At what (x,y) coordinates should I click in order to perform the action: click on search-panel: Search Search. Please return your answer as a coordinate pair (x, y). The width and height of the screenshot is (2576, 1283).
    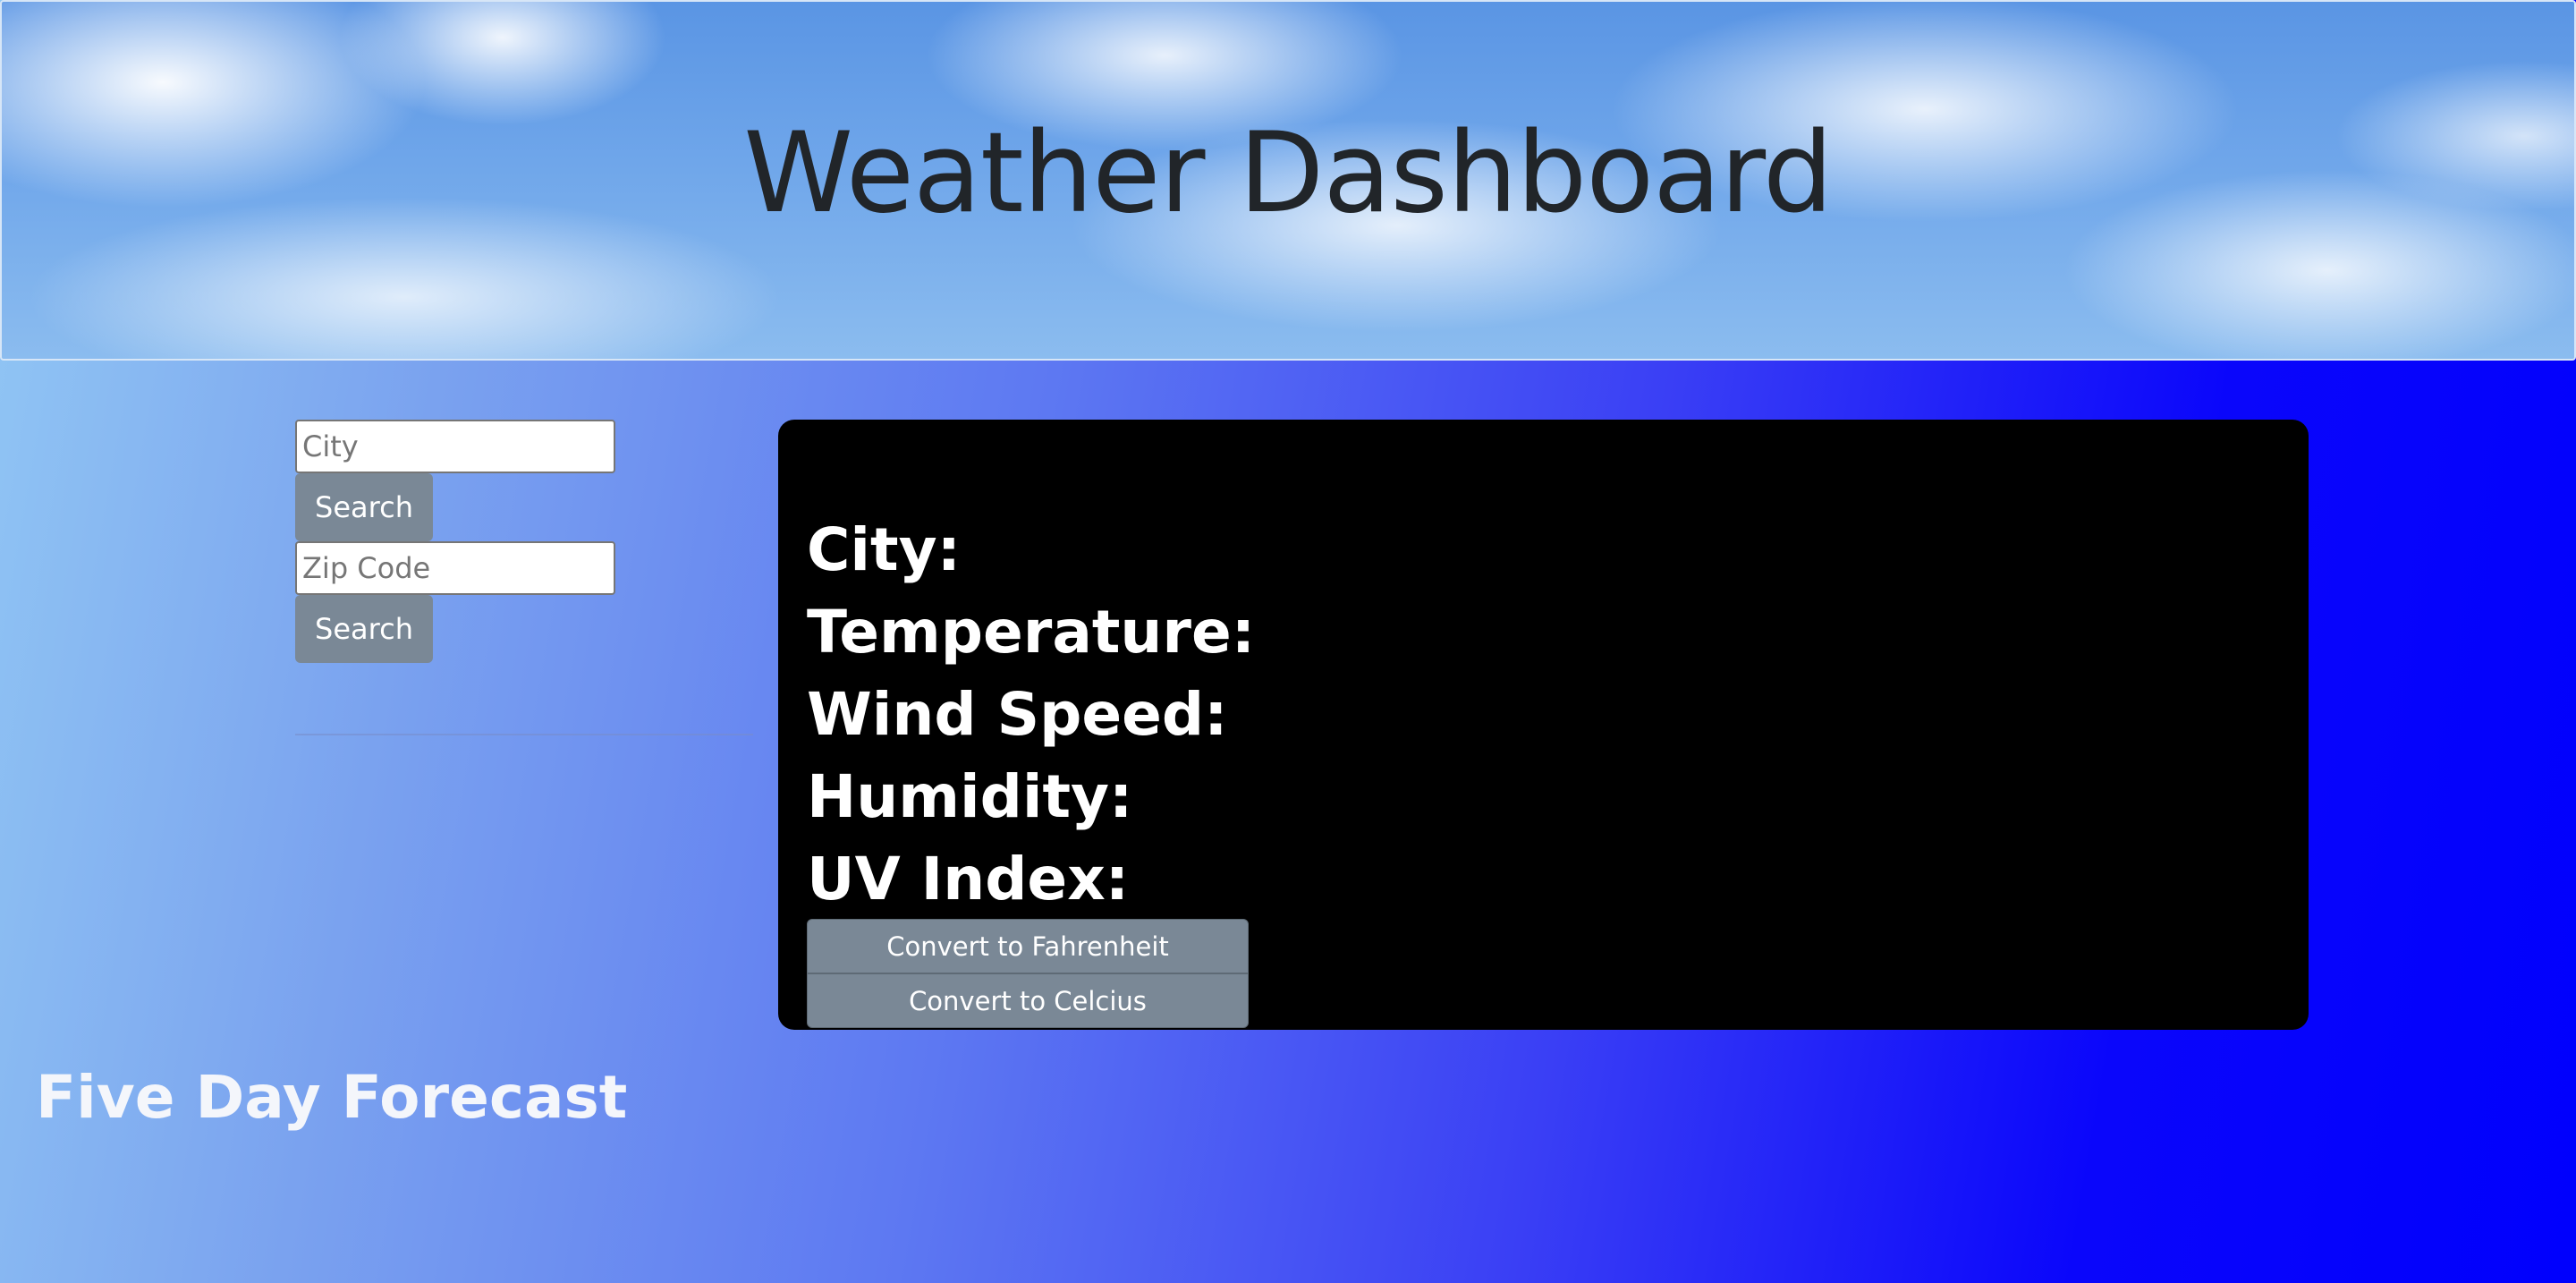
    Looking at the image, I should click on (524, 541).